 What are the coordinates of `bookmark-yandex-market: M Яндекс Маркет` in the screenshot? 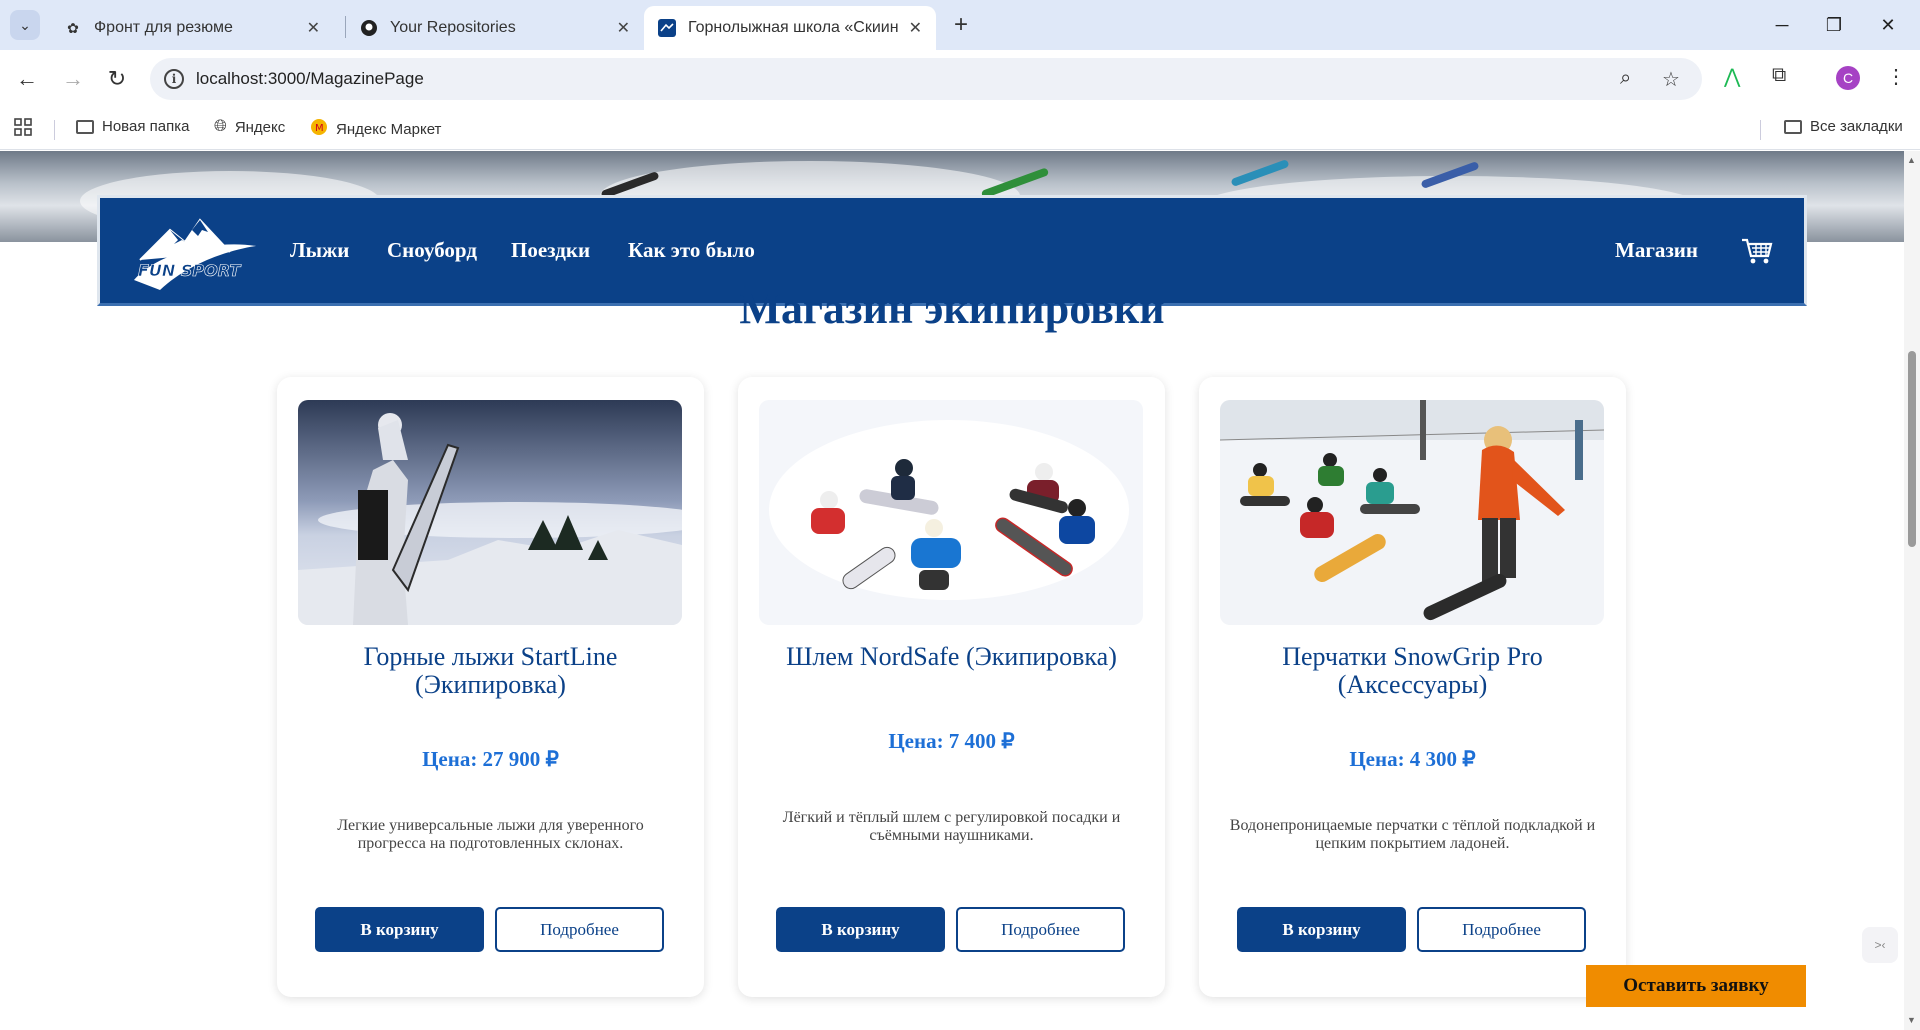 It's located at (375, 129).